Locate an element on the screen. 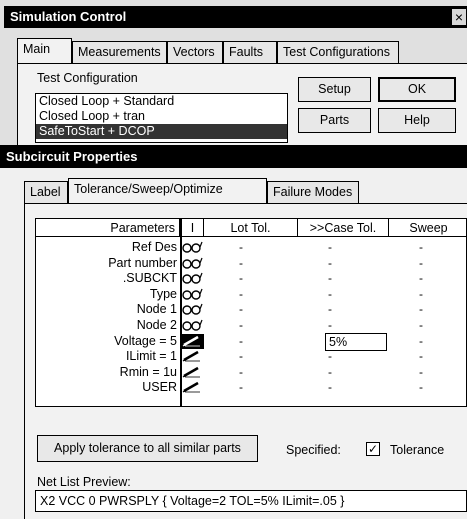 This screenshot has width=467, height=519. col-header-case-tol: >>Case Tol. is located at coordinates (343, 228).